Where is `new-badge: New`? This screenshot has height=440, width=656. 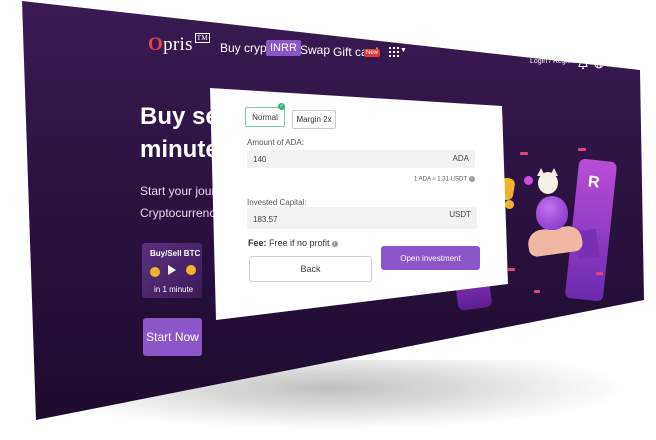 new-badge: New is located at coordinates (372, 53).